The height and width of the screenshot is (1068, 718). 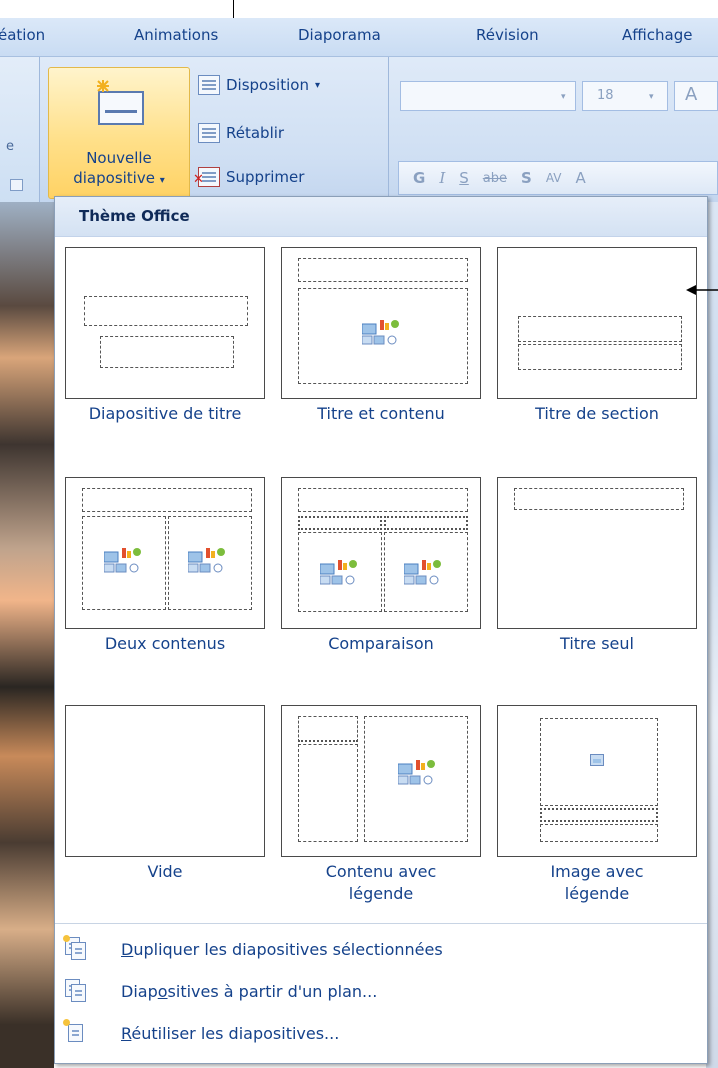 What do you see at coordinates (209, 133) in the screenshot?
I see `reset-icon` at bounding box center [209, 133].